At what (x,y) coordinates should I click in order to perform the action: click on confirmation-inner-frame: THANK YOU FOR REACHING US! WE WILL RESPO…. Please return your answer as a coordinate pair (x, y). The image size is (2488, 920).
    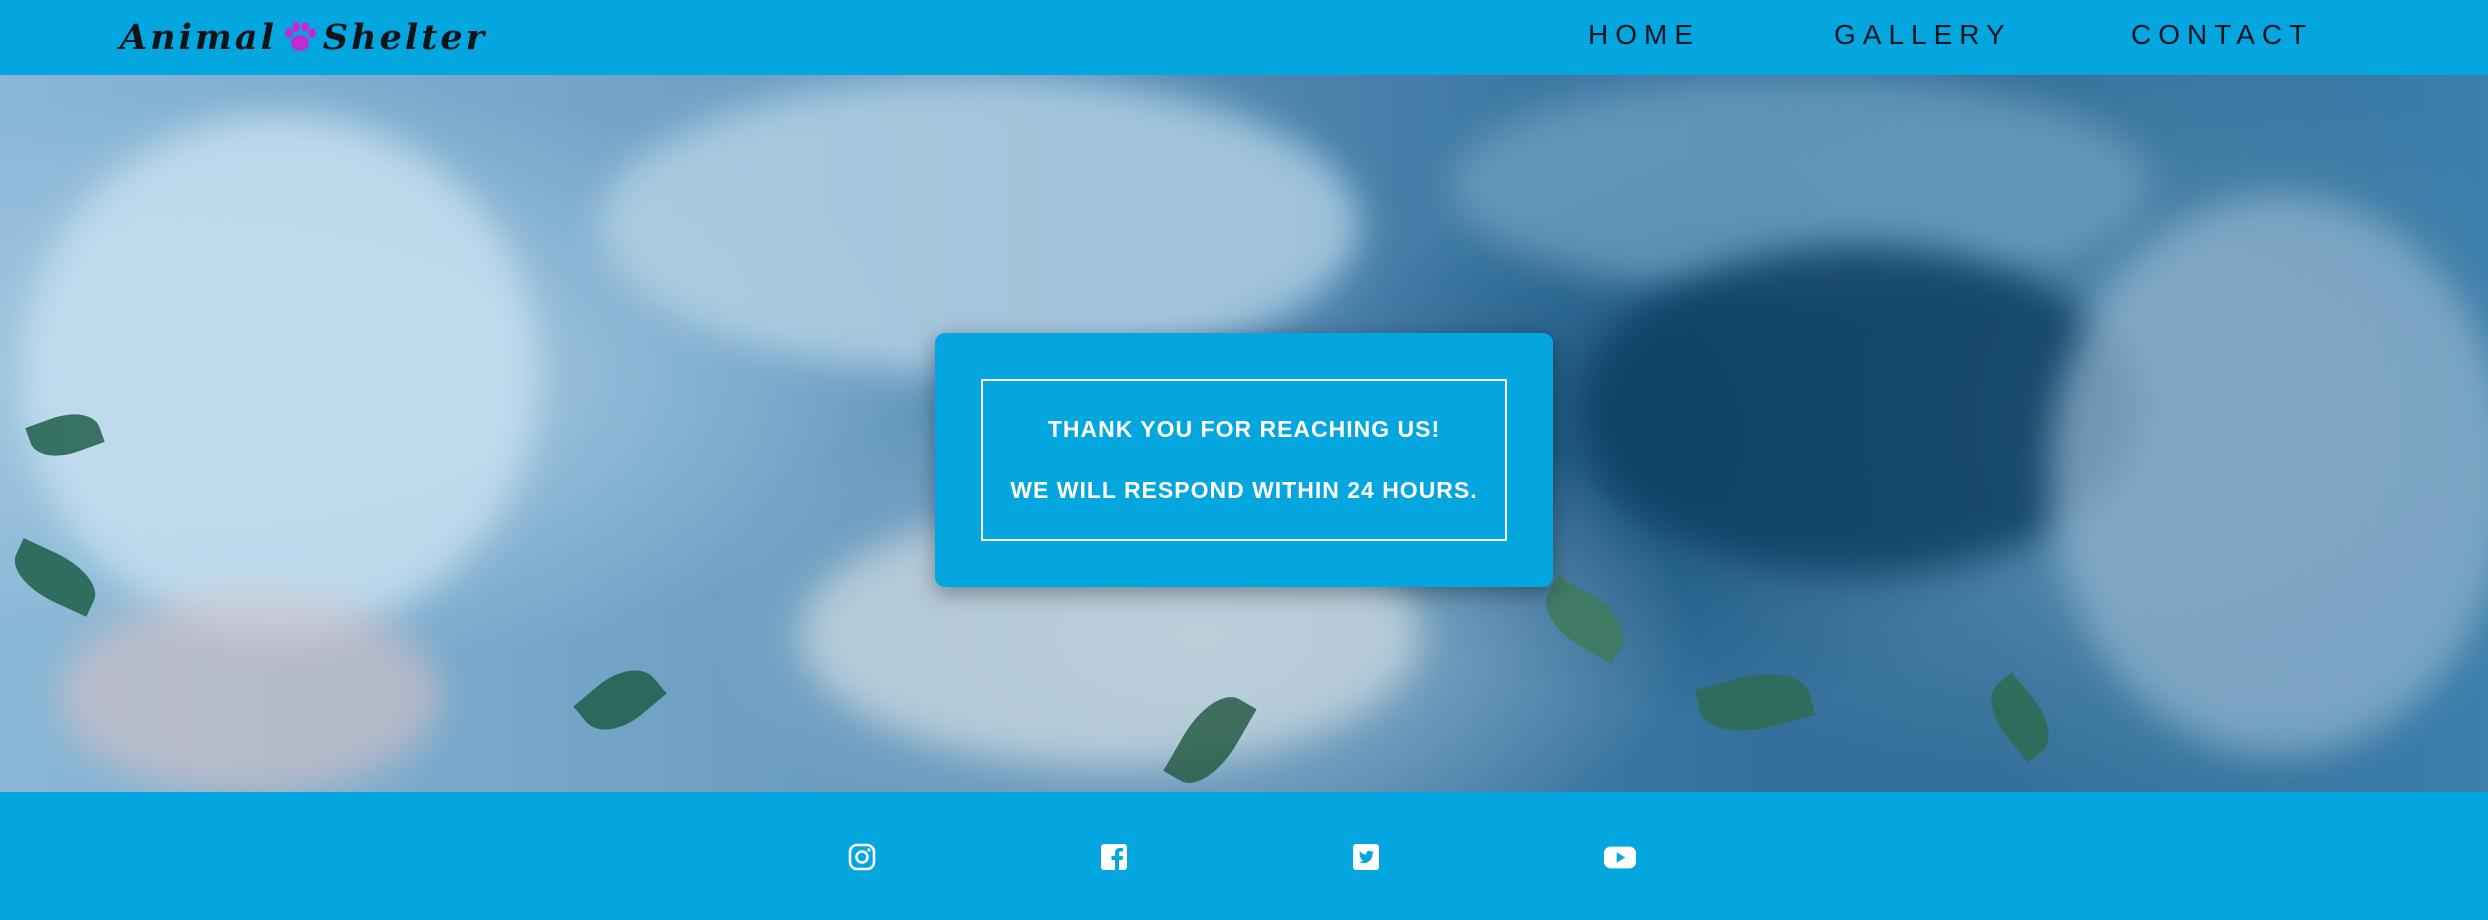
    Looking at the image, I should click on (1244, 460).